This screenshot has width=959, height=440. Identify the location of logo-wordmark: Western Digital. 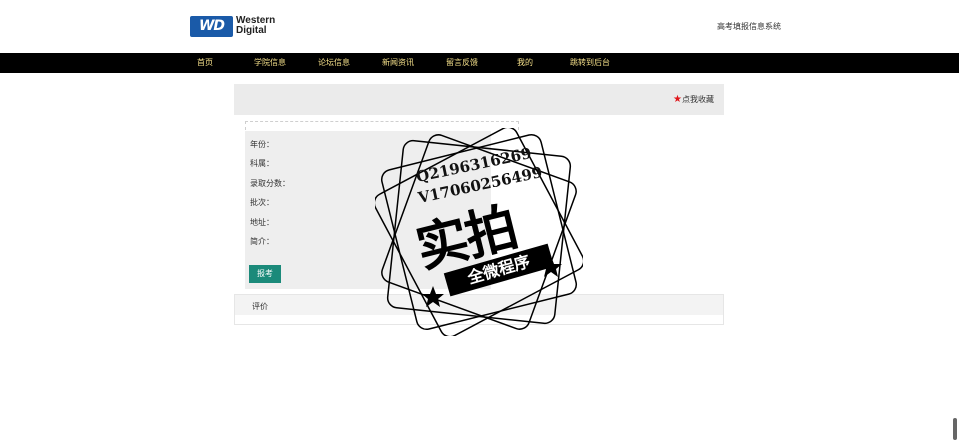
(261, 26).